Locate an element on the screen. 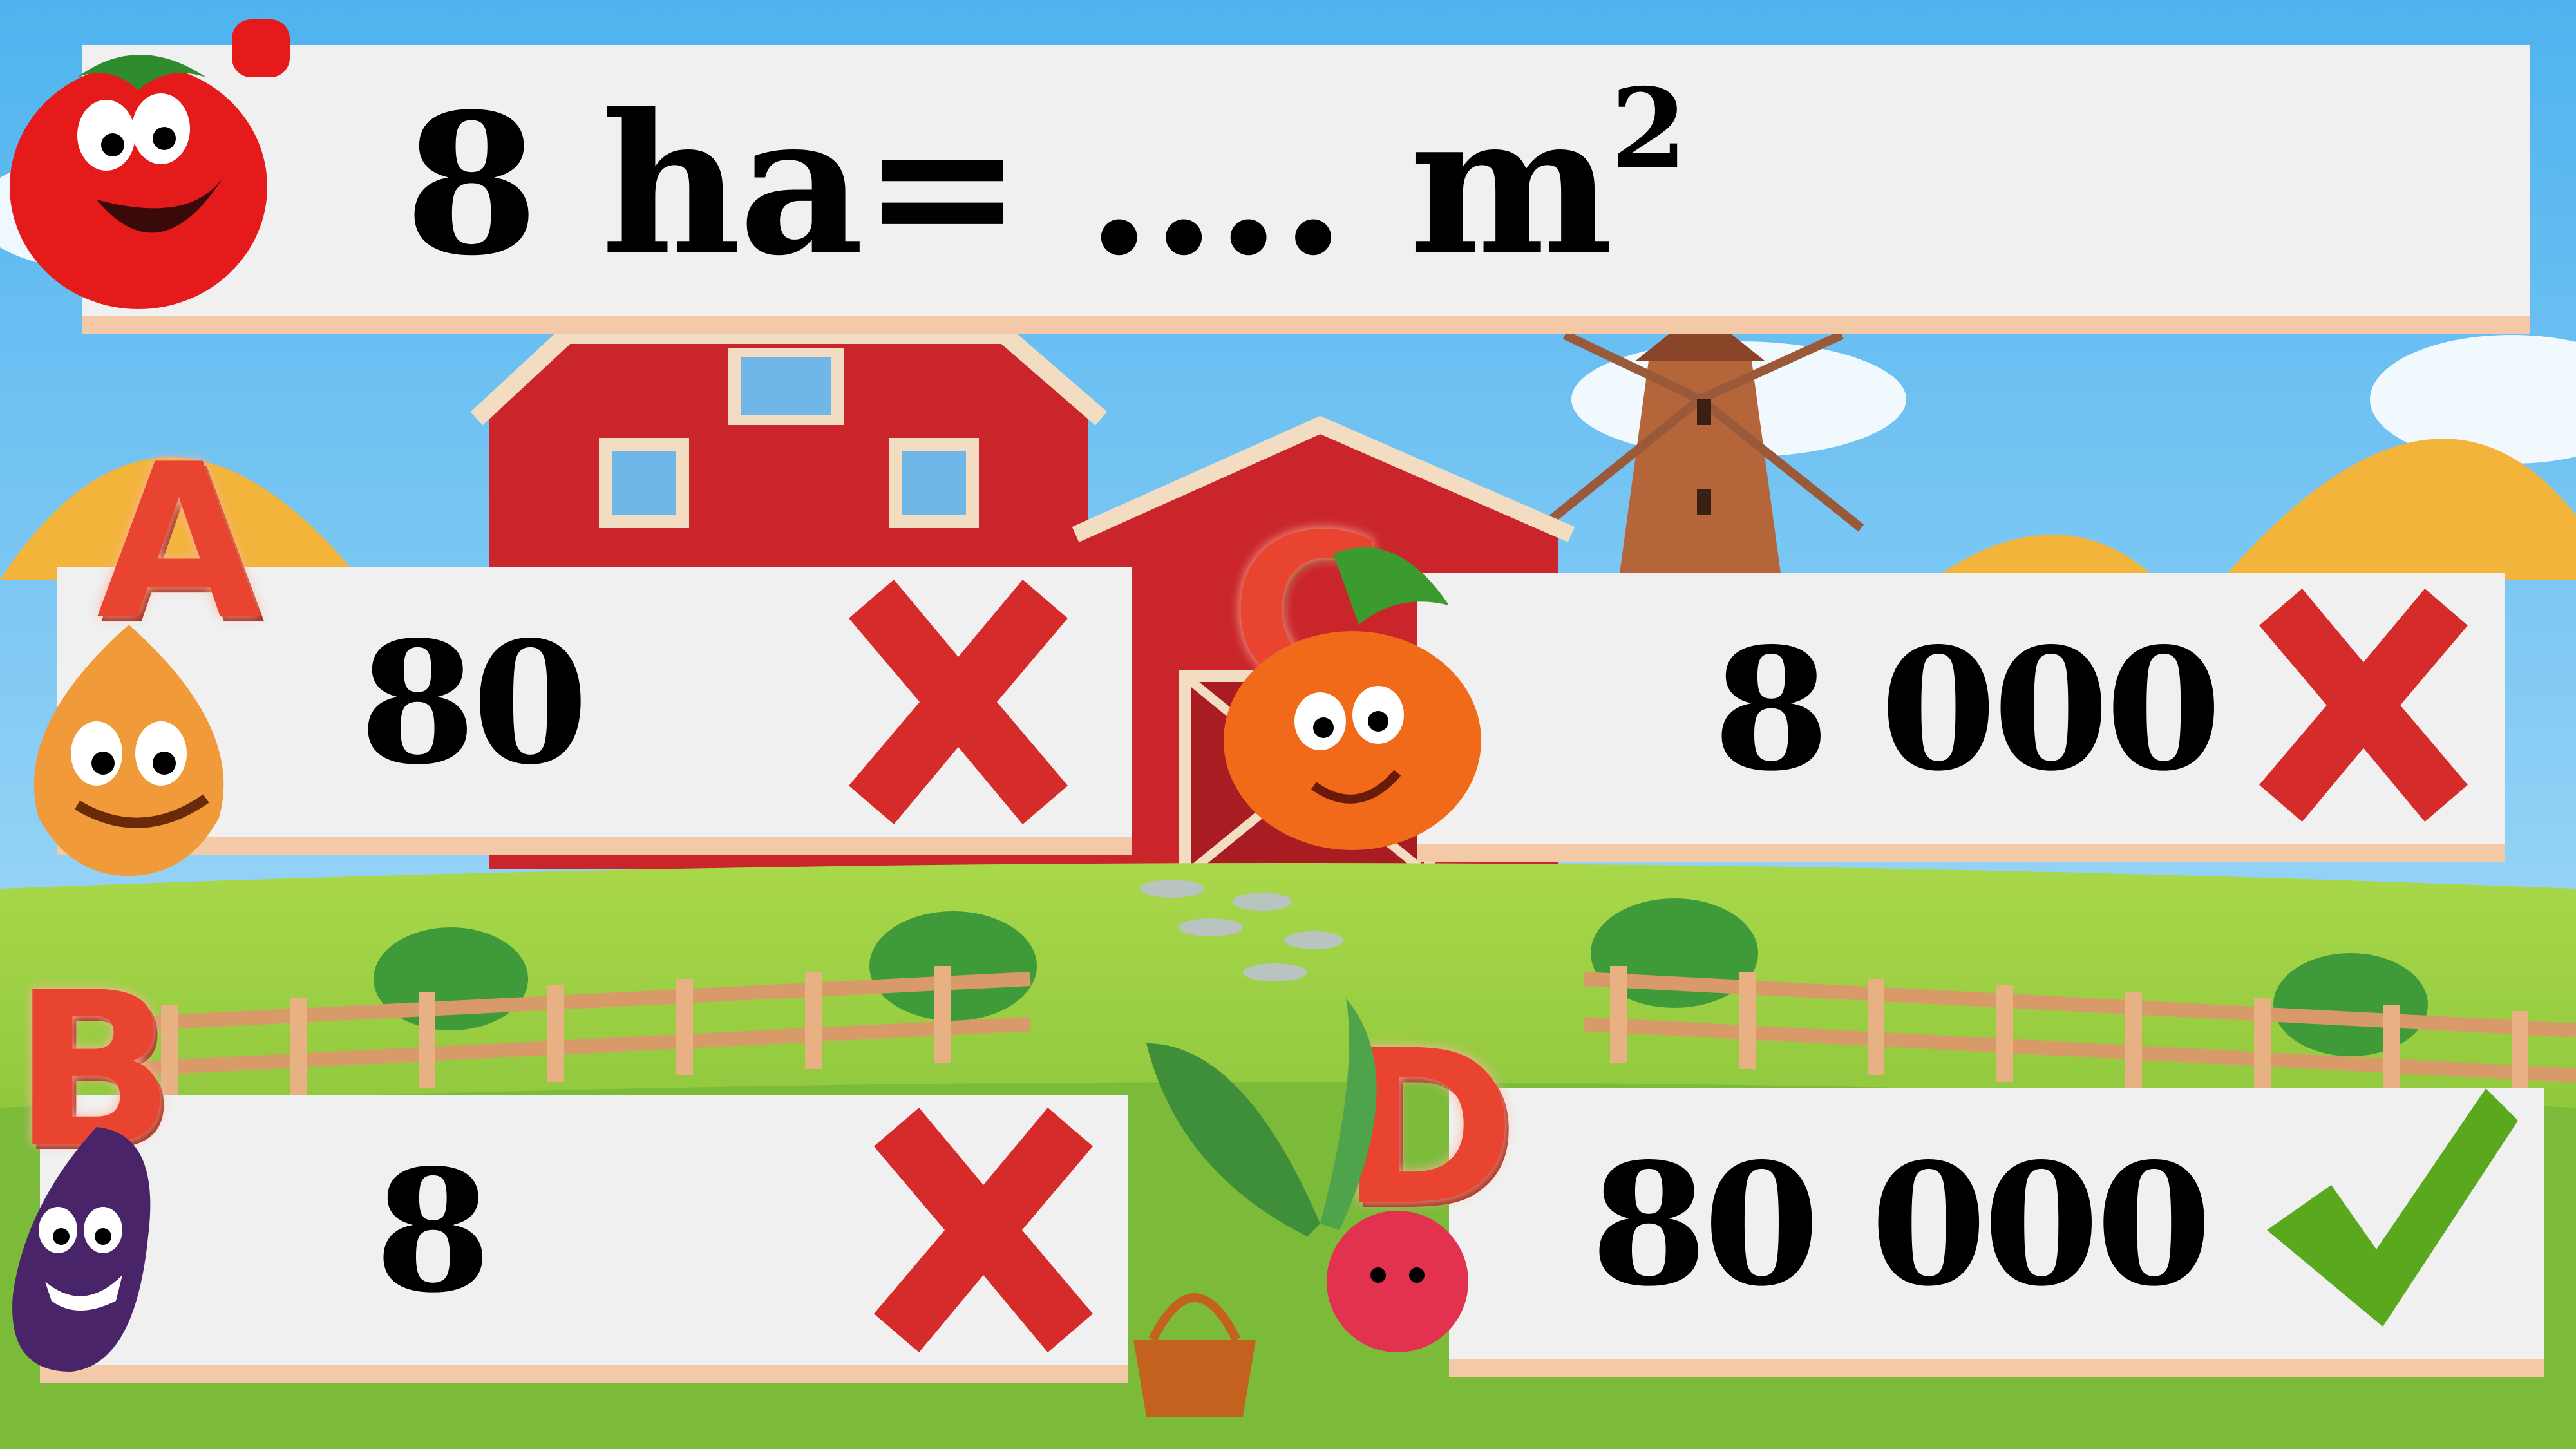 The image size is (2576, 1449). correct-check-icon is located at coordinates (2392, 1207).